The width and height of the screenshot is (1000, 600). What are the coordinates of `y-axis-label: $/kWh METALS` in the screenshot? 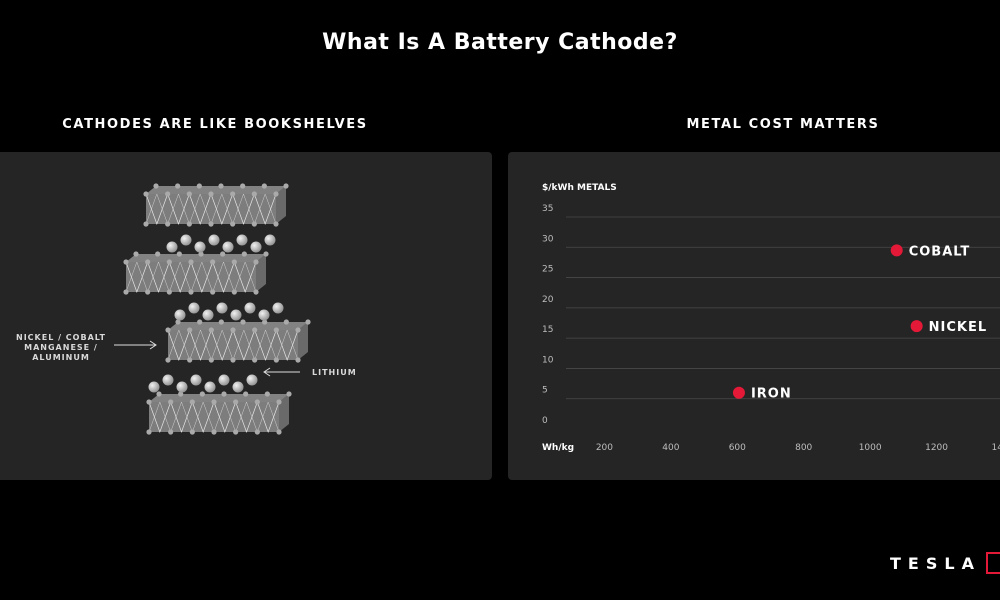 It's located at (579, 188).